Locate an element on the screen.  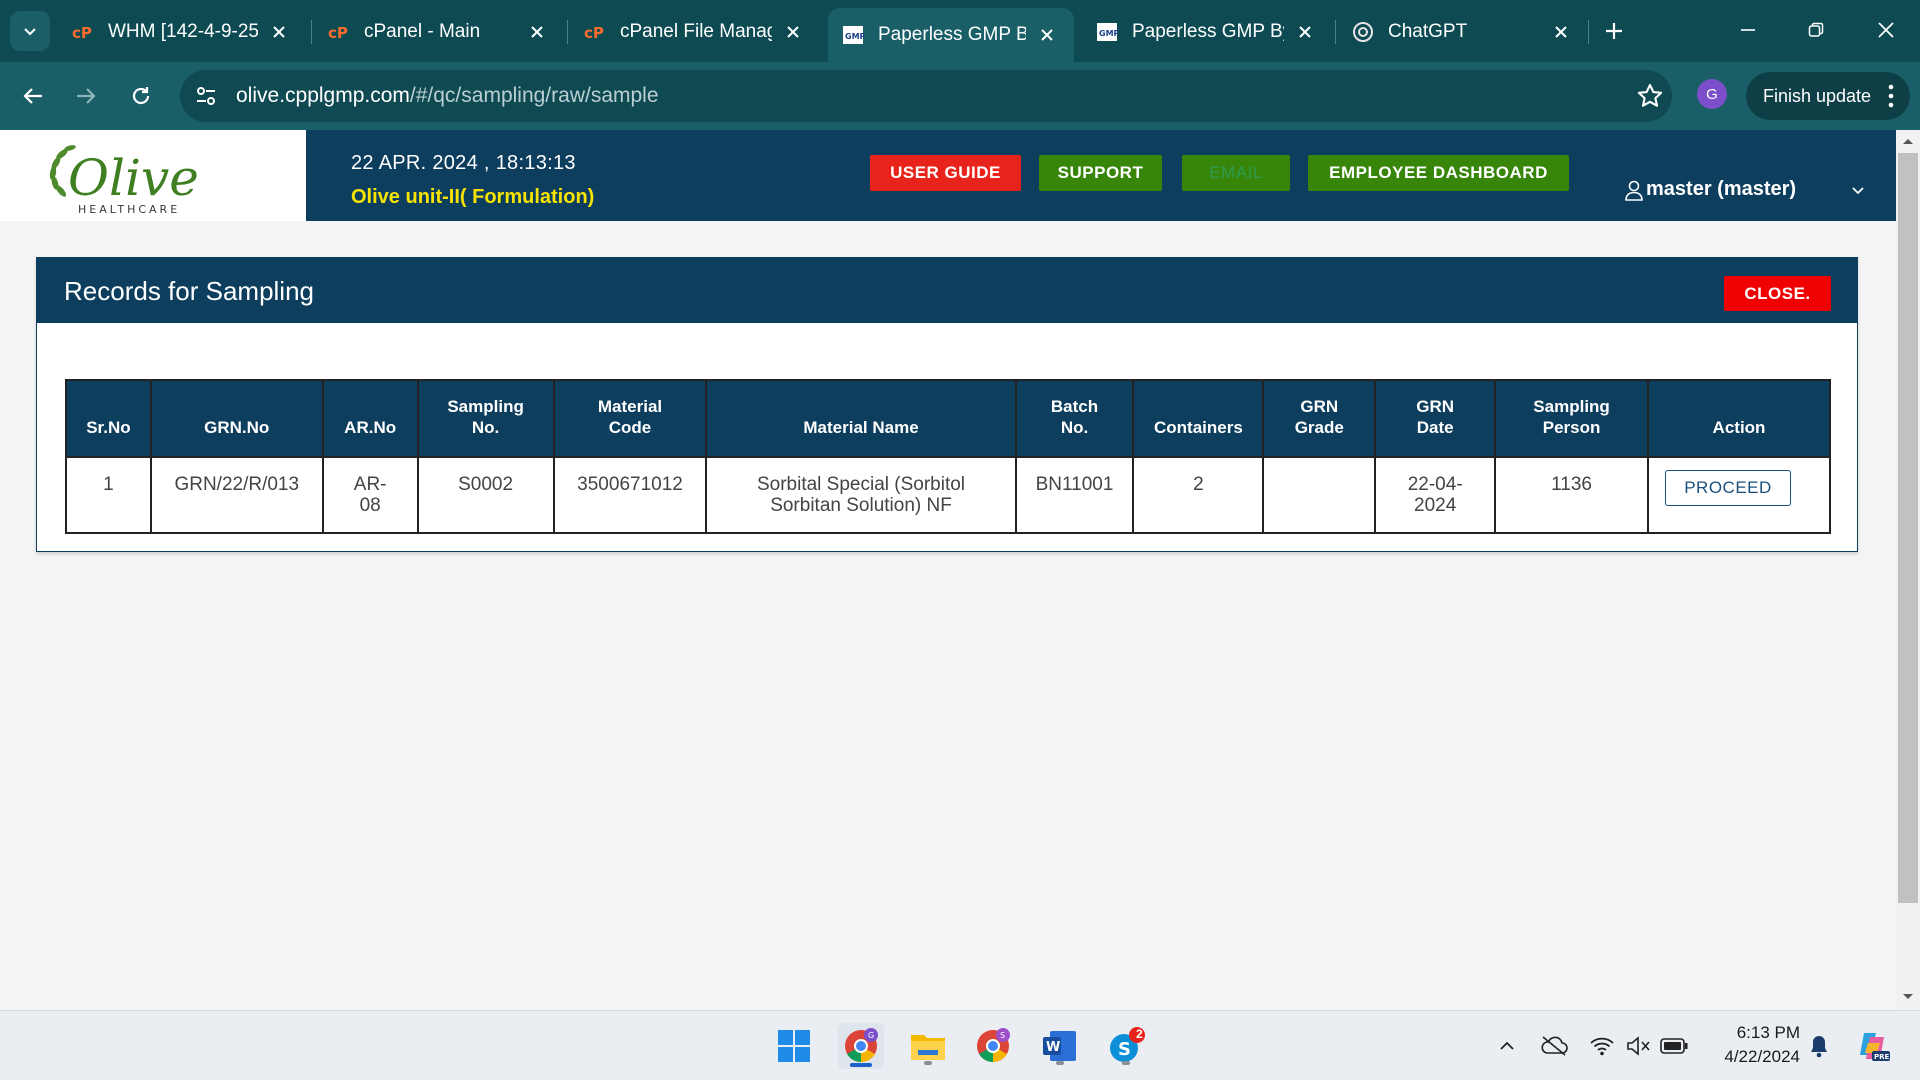
cell-batch-no: BN11001 is located at coordinates (1074, 495).